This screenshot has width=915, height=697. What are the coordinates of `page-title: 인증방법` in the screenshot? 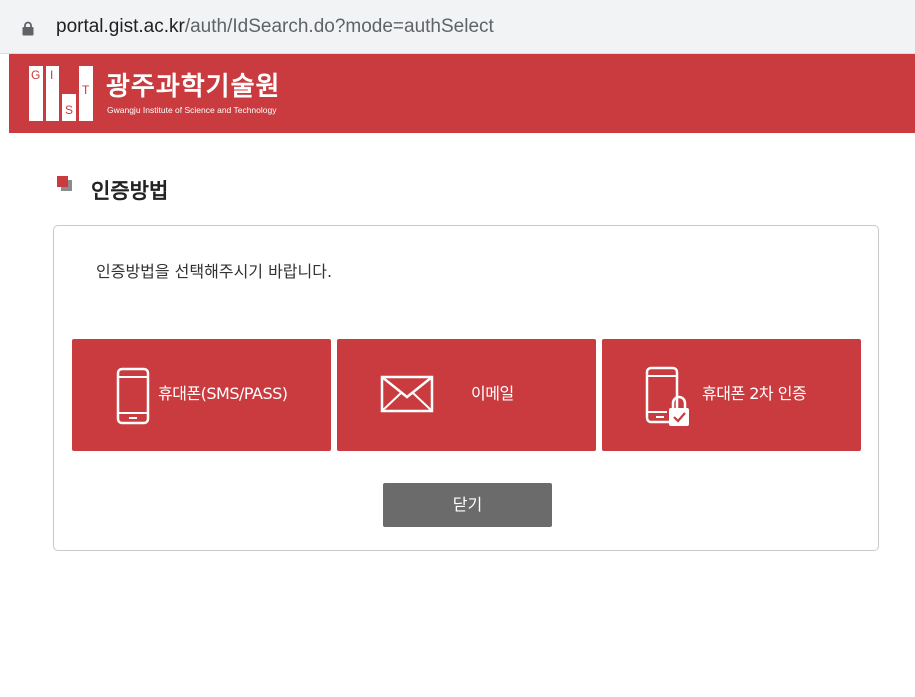 It's located at (130, 191).